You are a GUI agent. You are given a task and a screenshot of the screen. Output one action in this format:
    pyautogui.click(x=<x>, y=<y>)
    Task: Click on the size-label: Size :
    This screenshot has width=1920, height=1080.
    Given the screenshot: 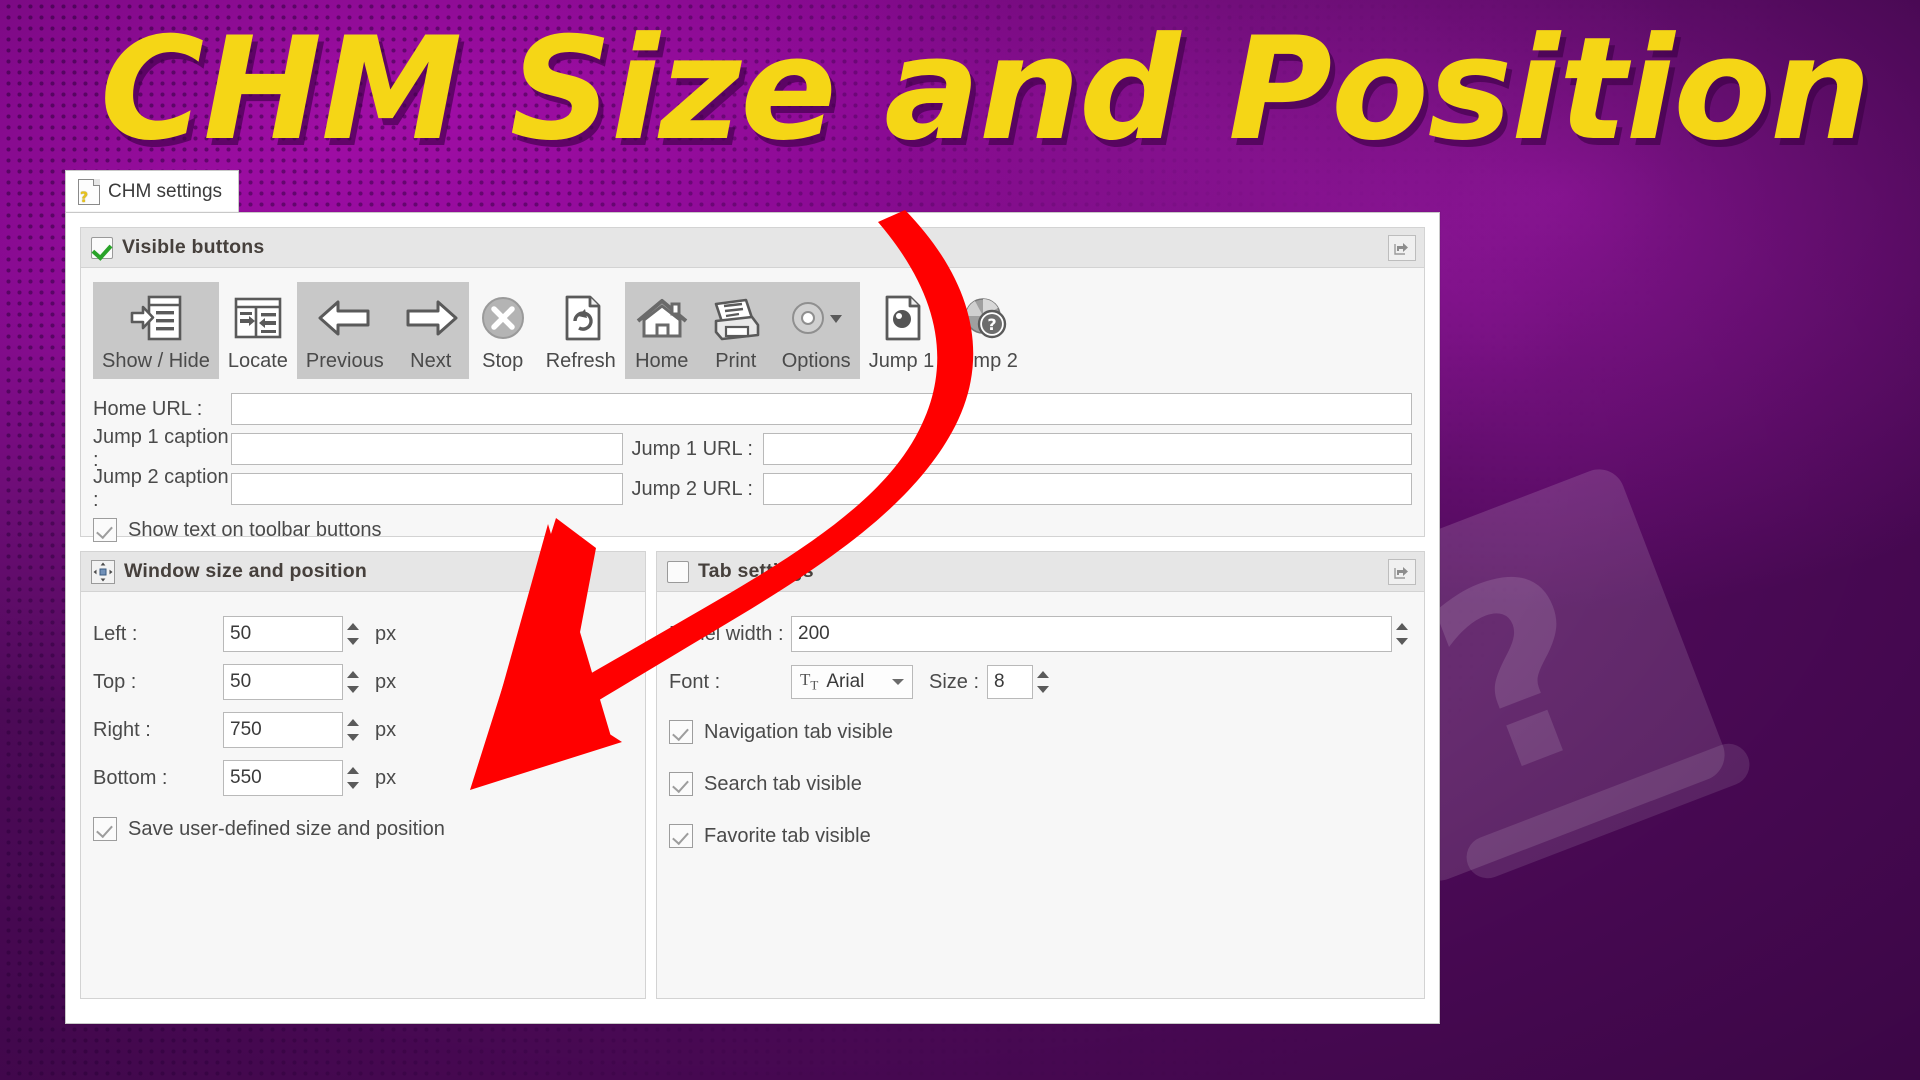 What is the action you would take?
    pyautogui.click(x=954, y=681)
    